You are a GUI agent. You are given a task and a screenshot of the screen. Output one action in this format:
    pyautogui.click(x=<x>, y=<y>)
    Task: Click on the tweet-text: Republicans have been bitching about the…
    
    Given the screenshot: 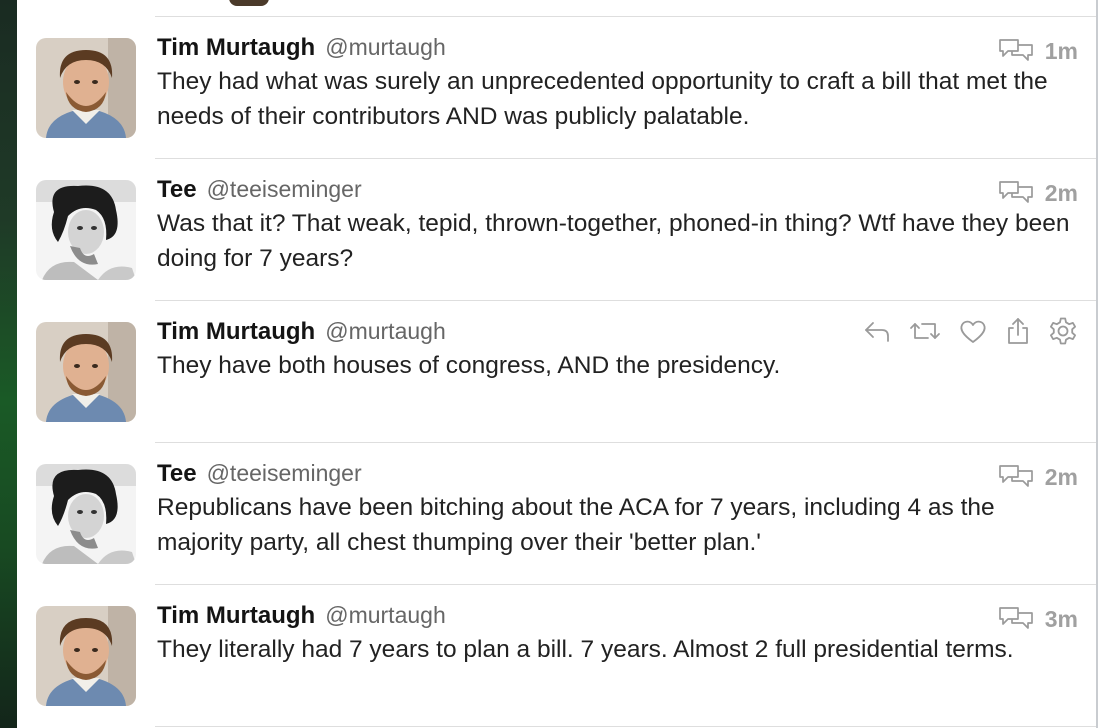 What is the action you would take?
    pyautogui.click(x=576, y=525)
    